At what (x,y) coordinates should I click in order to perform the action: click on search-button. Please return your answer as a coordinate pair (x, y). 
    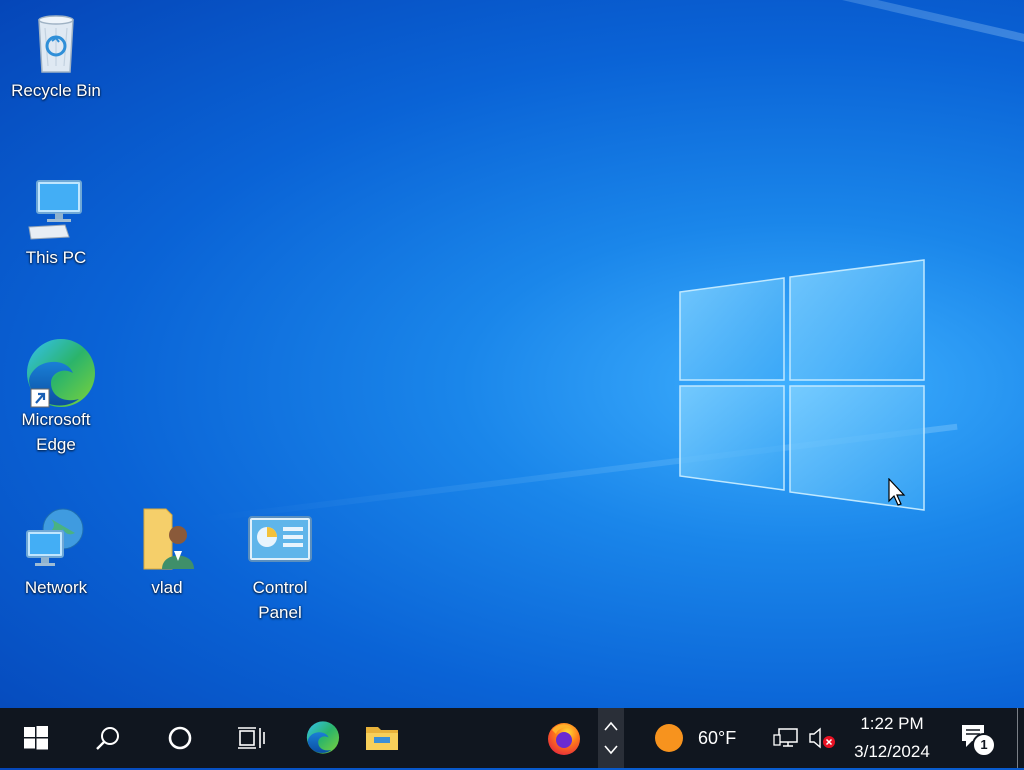
    Looking at the image, I should click on (108, 738).